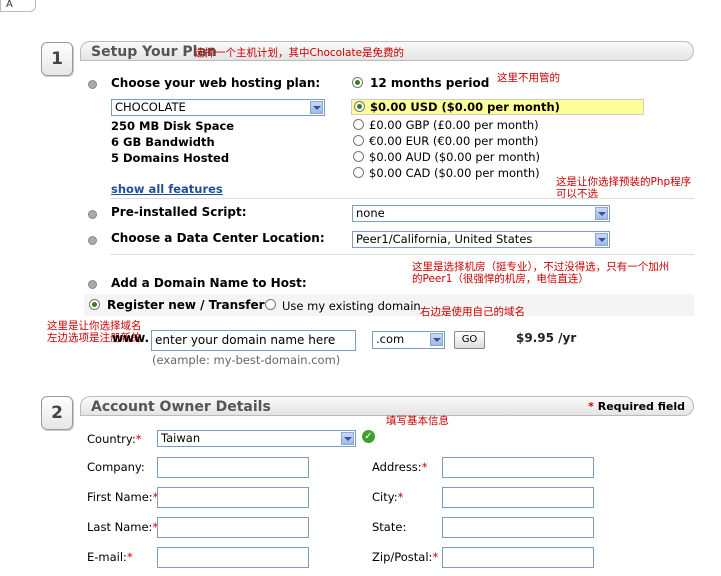 This screenshot has height=576, width=721. I want to click on tld-select-value: .com, so click(390, 339).